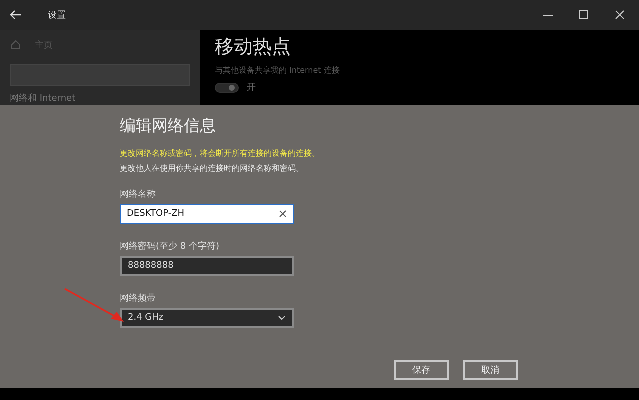  I want to click on field-label: 网络密码(至少 8 个字符), so click(170, 246).